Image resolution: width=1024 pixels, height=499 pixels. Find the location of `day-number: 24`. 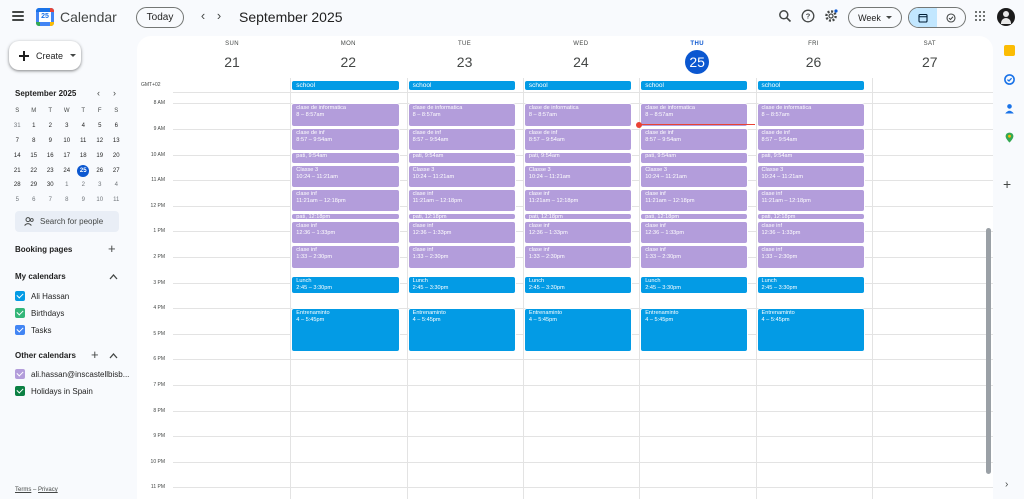

day-number: 24 is located at coordinates (581, 62).